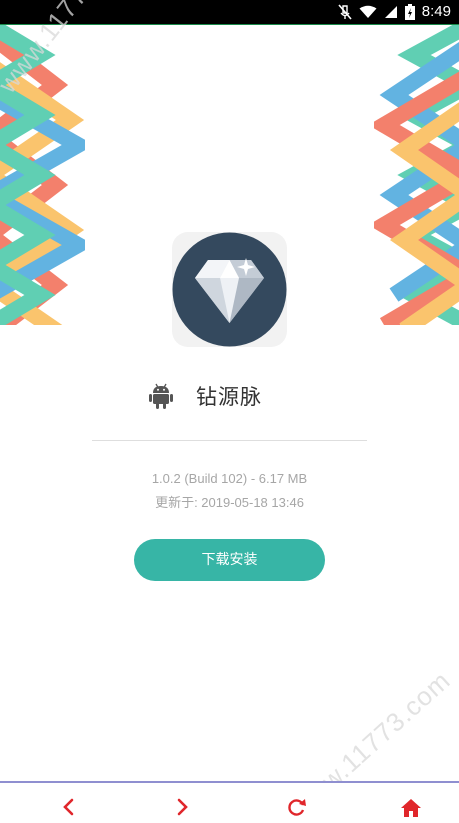 This screenshot has width=459, height=823. I want to click on diamond-icon, so click(229, 289).